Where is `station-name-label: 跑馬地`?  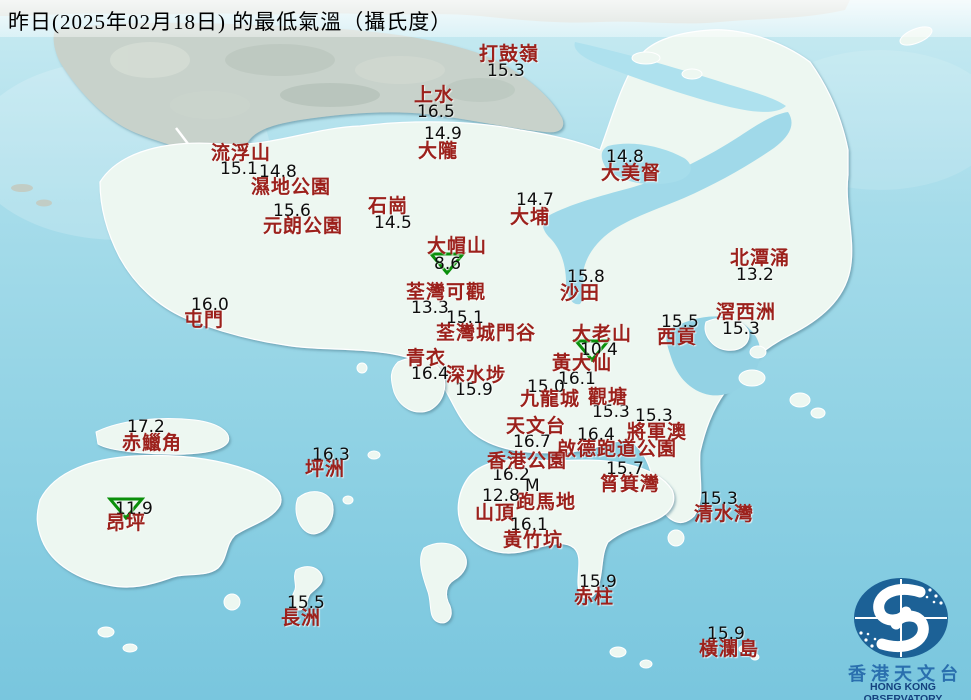
station-name-label: 跑馬地 is located at coordinates (546, 502).